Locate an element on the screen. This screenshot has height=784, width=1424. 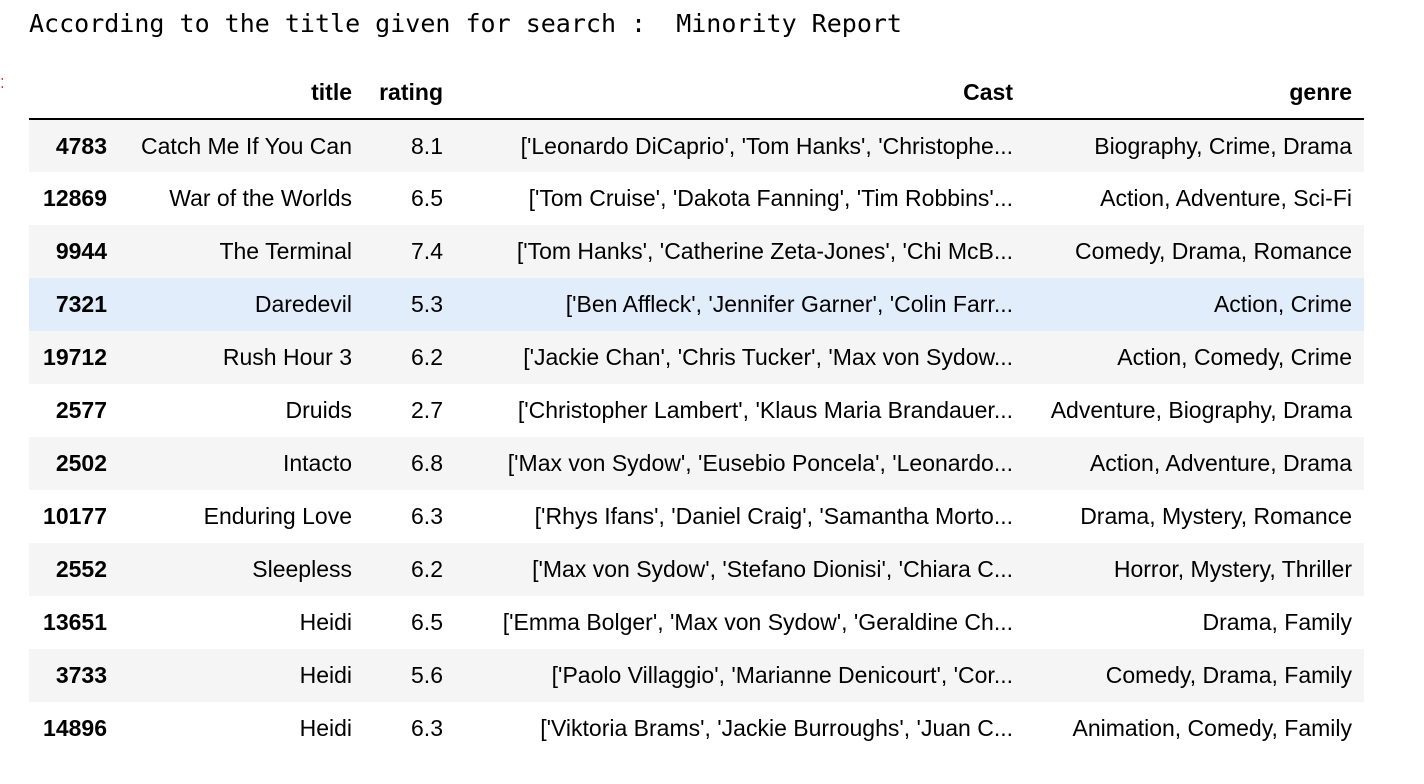
cell-rating: 8.1 is located at coordinates (427, 145).